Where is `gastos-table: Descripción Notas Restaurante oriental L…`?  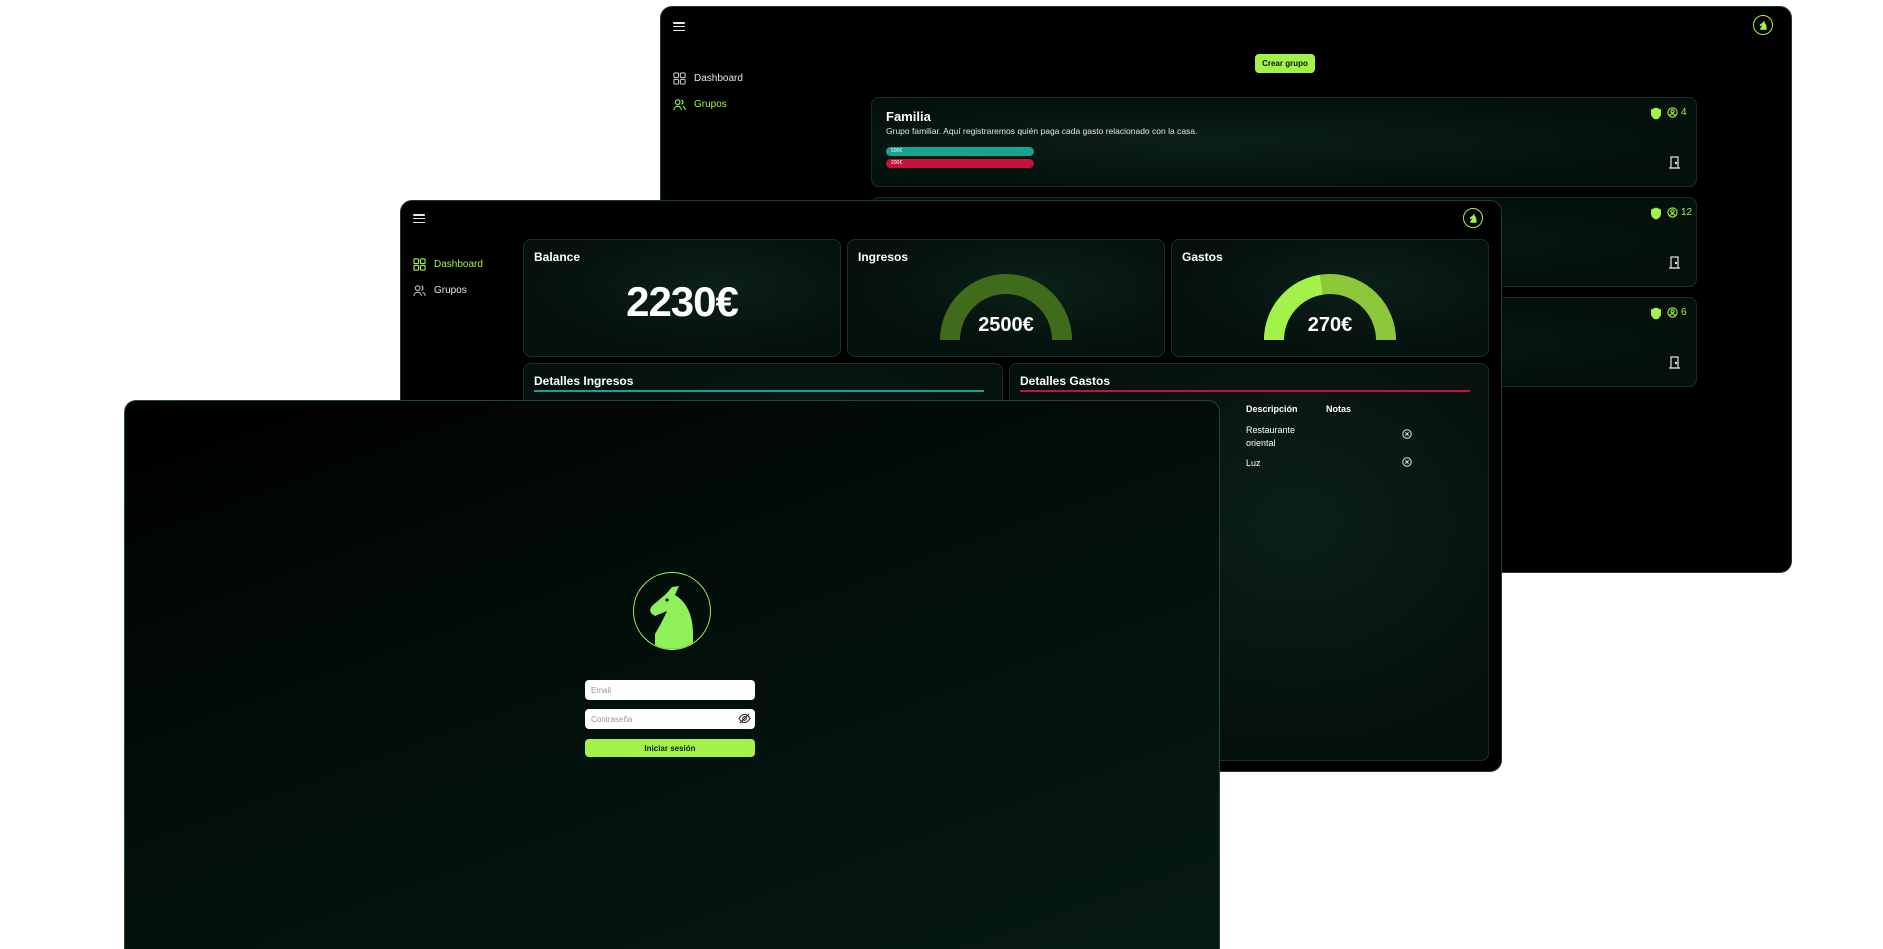
gastos-table: Descripción Notas Restaurante oriental L… is located at coordinates (1329, 438).